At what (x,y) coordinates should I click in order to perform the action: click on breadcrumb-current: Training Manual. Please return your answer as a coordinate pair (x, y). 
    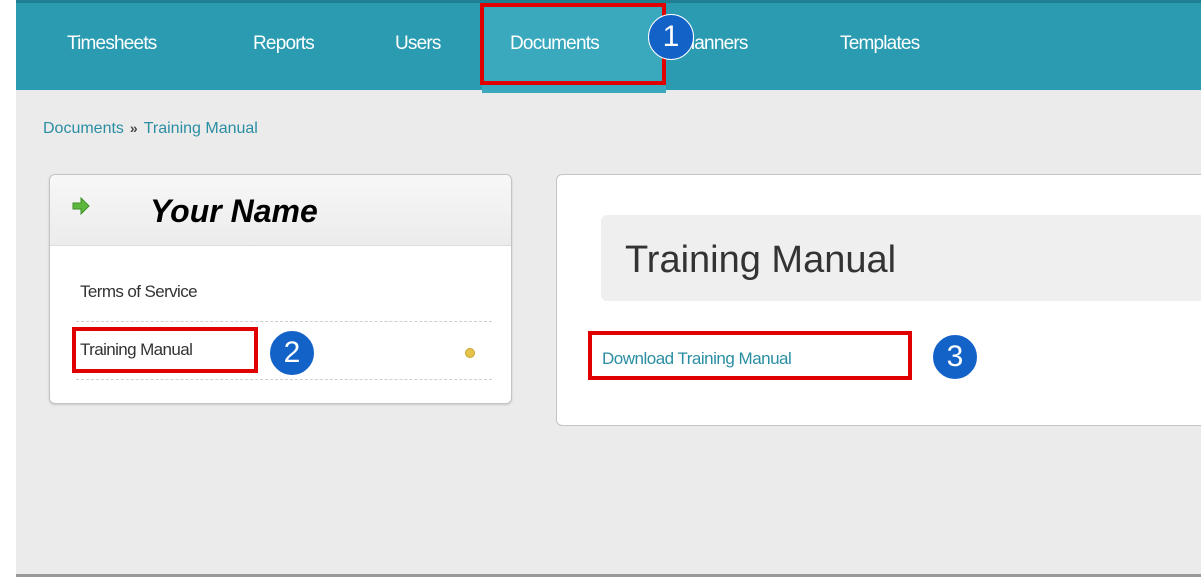
    Looking at the image, I should click on (201, 128).